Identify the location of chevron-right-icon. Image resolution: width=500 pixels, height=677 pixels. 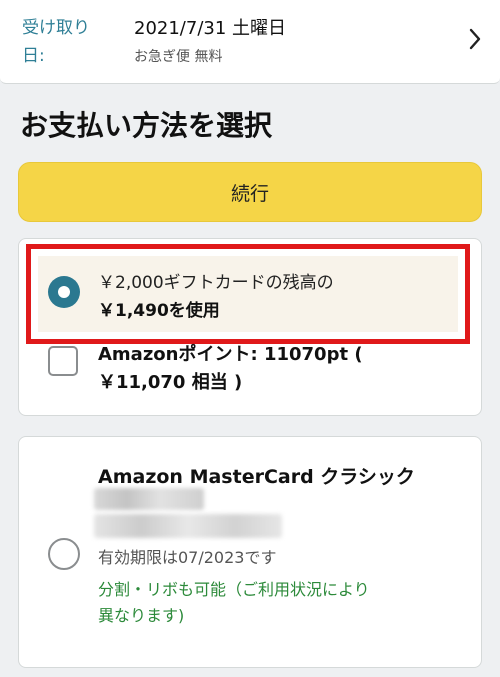
(475, 39).